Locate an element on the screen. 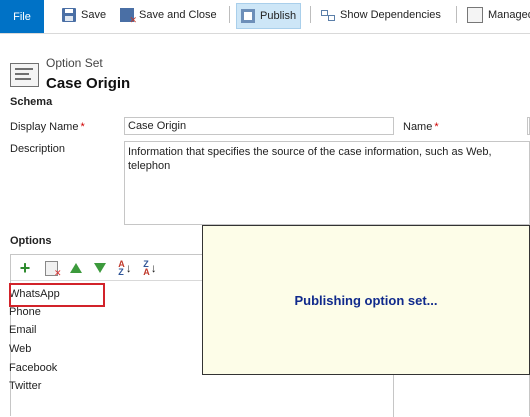 Image resolution: width=530 pixels, height=417 pixels. option-set-icon is located at coordinates (24, 75).